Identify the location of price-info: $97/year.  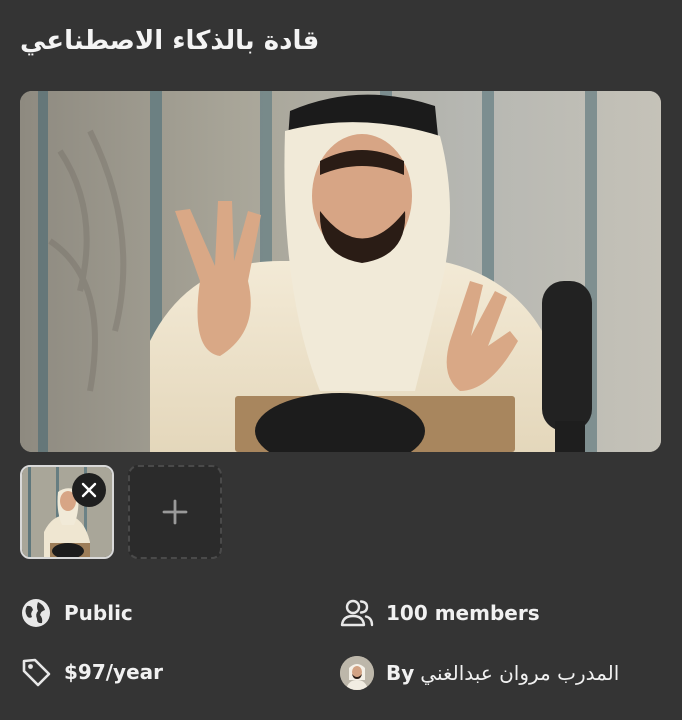
(91, 672).